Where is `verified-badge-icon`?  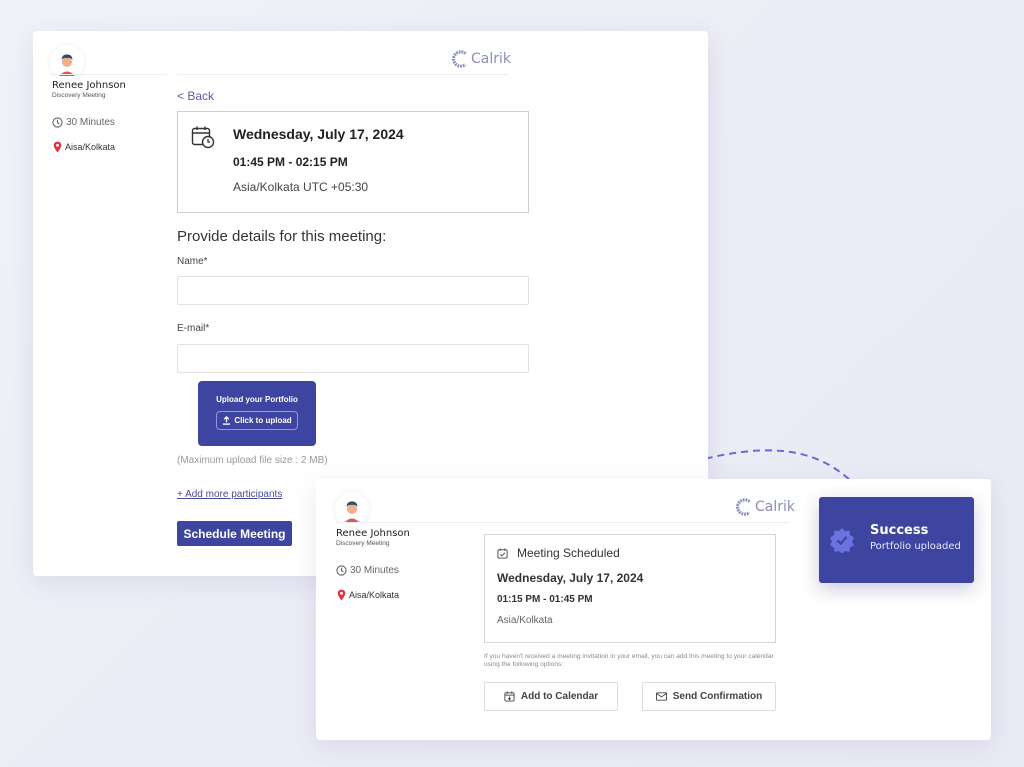 verified-badge-icon is located at coordinates (842, 540).